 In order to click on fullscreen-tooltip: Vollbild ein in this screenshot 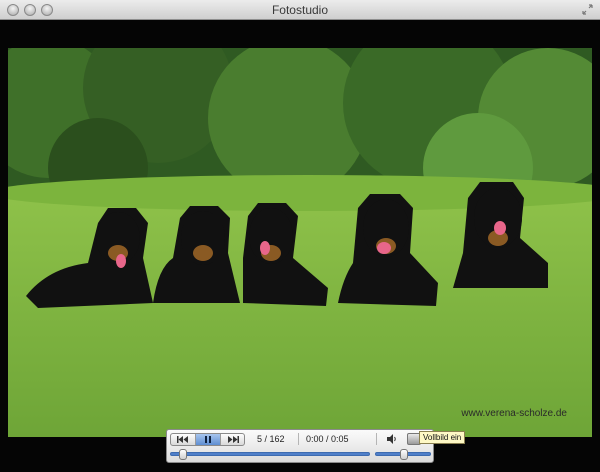, I will do `click(442, 437)`.